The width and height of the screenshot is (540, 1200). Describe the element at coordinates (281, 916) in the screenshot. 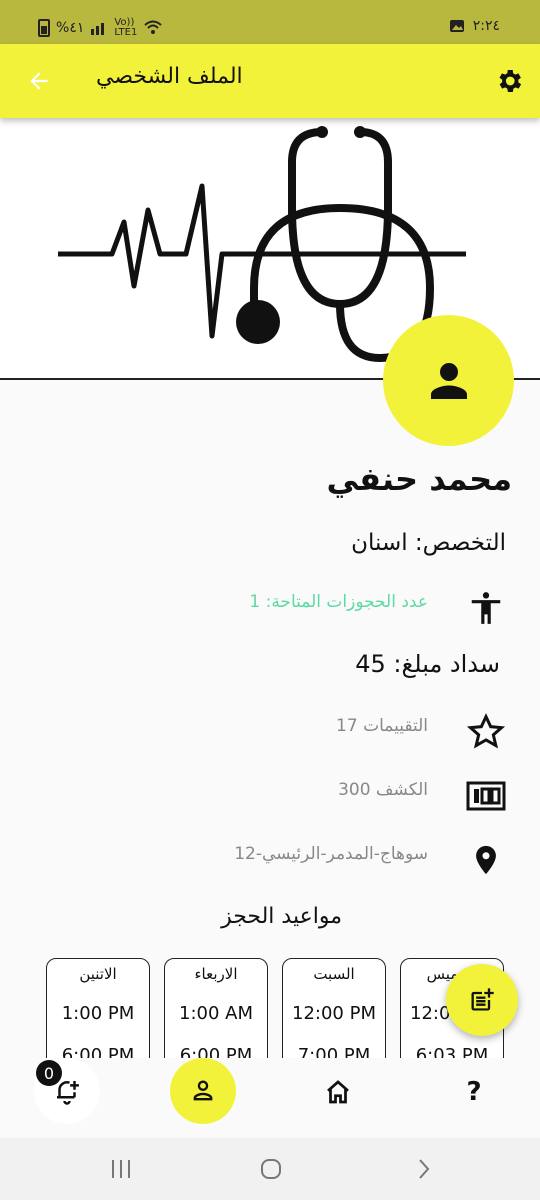

I see `schedule-title: مواعيد الحجز` at that location.